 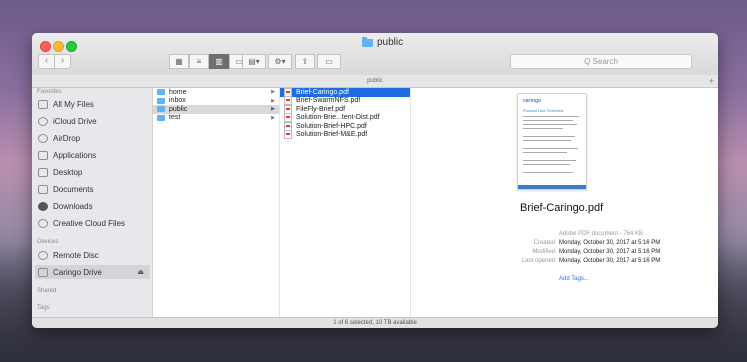 I want to click on modified-label: Modified, so click(x=543, y=252).